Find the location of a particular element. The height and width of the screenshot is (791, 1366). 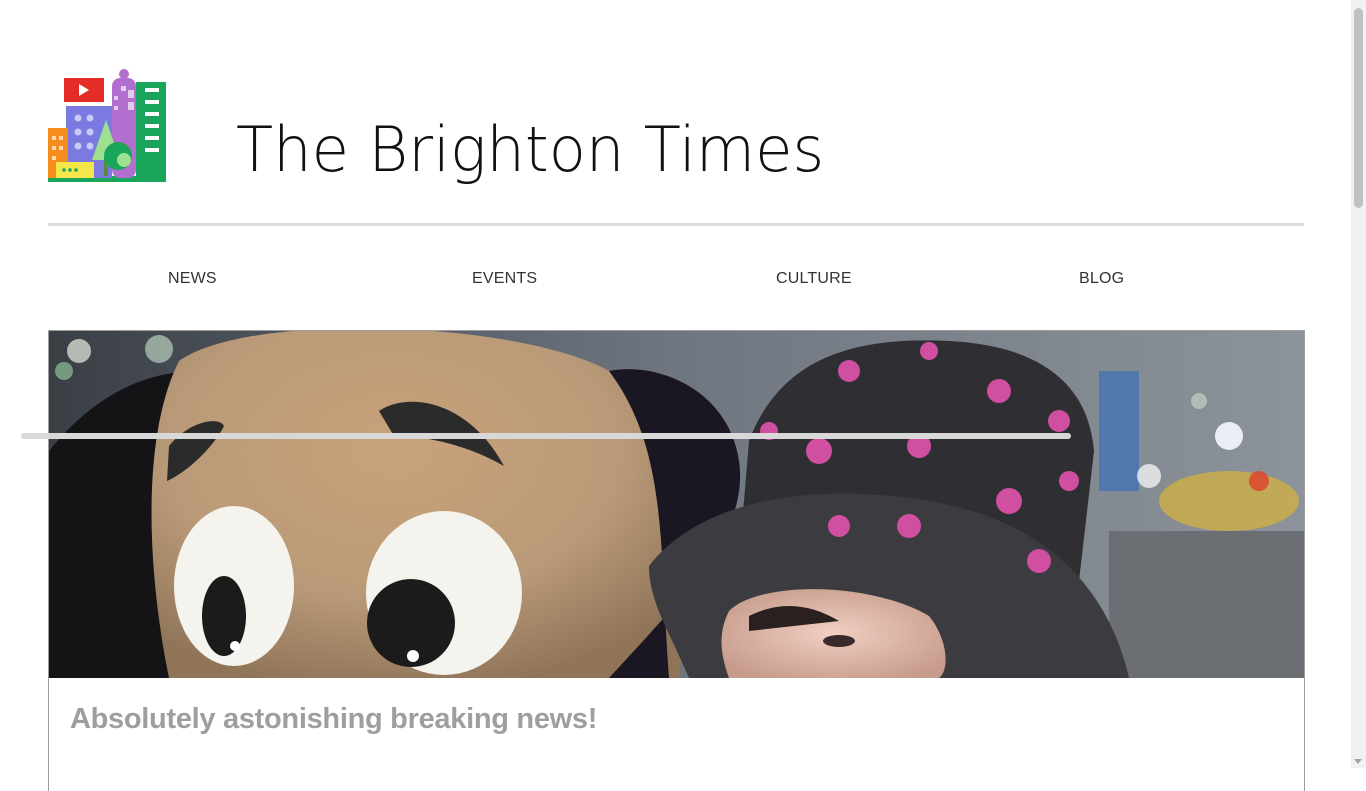

scrollbar-thumb is located at coordinates (1358, 108).